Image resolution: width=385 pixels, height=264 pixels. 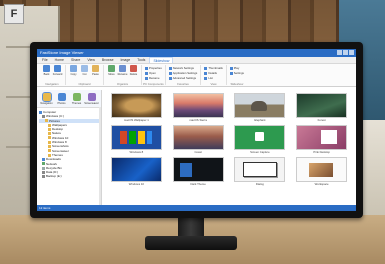 I want to click on close-icon, so click(x=351, y=52).